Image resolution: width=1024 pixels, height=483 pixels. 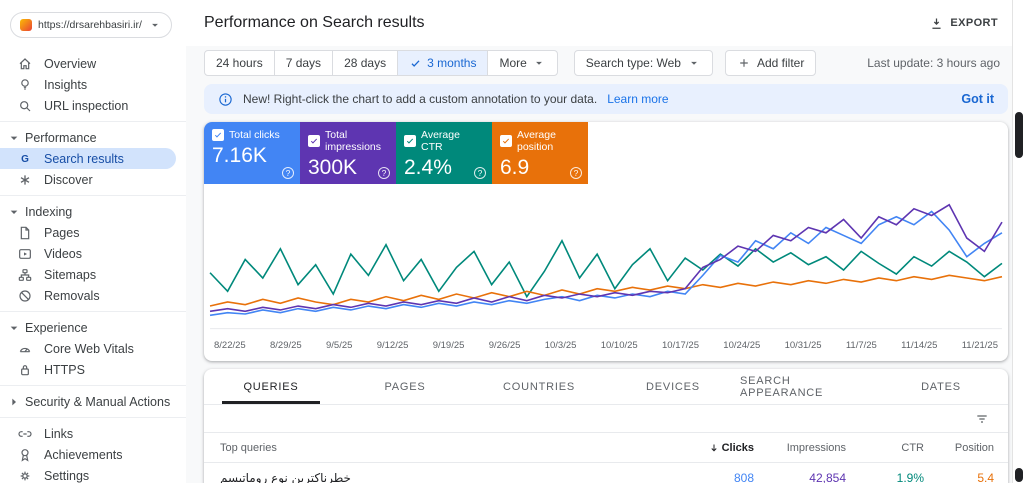 What do you see at coordinates (714, 448) in the screenshot?
I see `sort-descending-icon` at bounding box center [714, 448].